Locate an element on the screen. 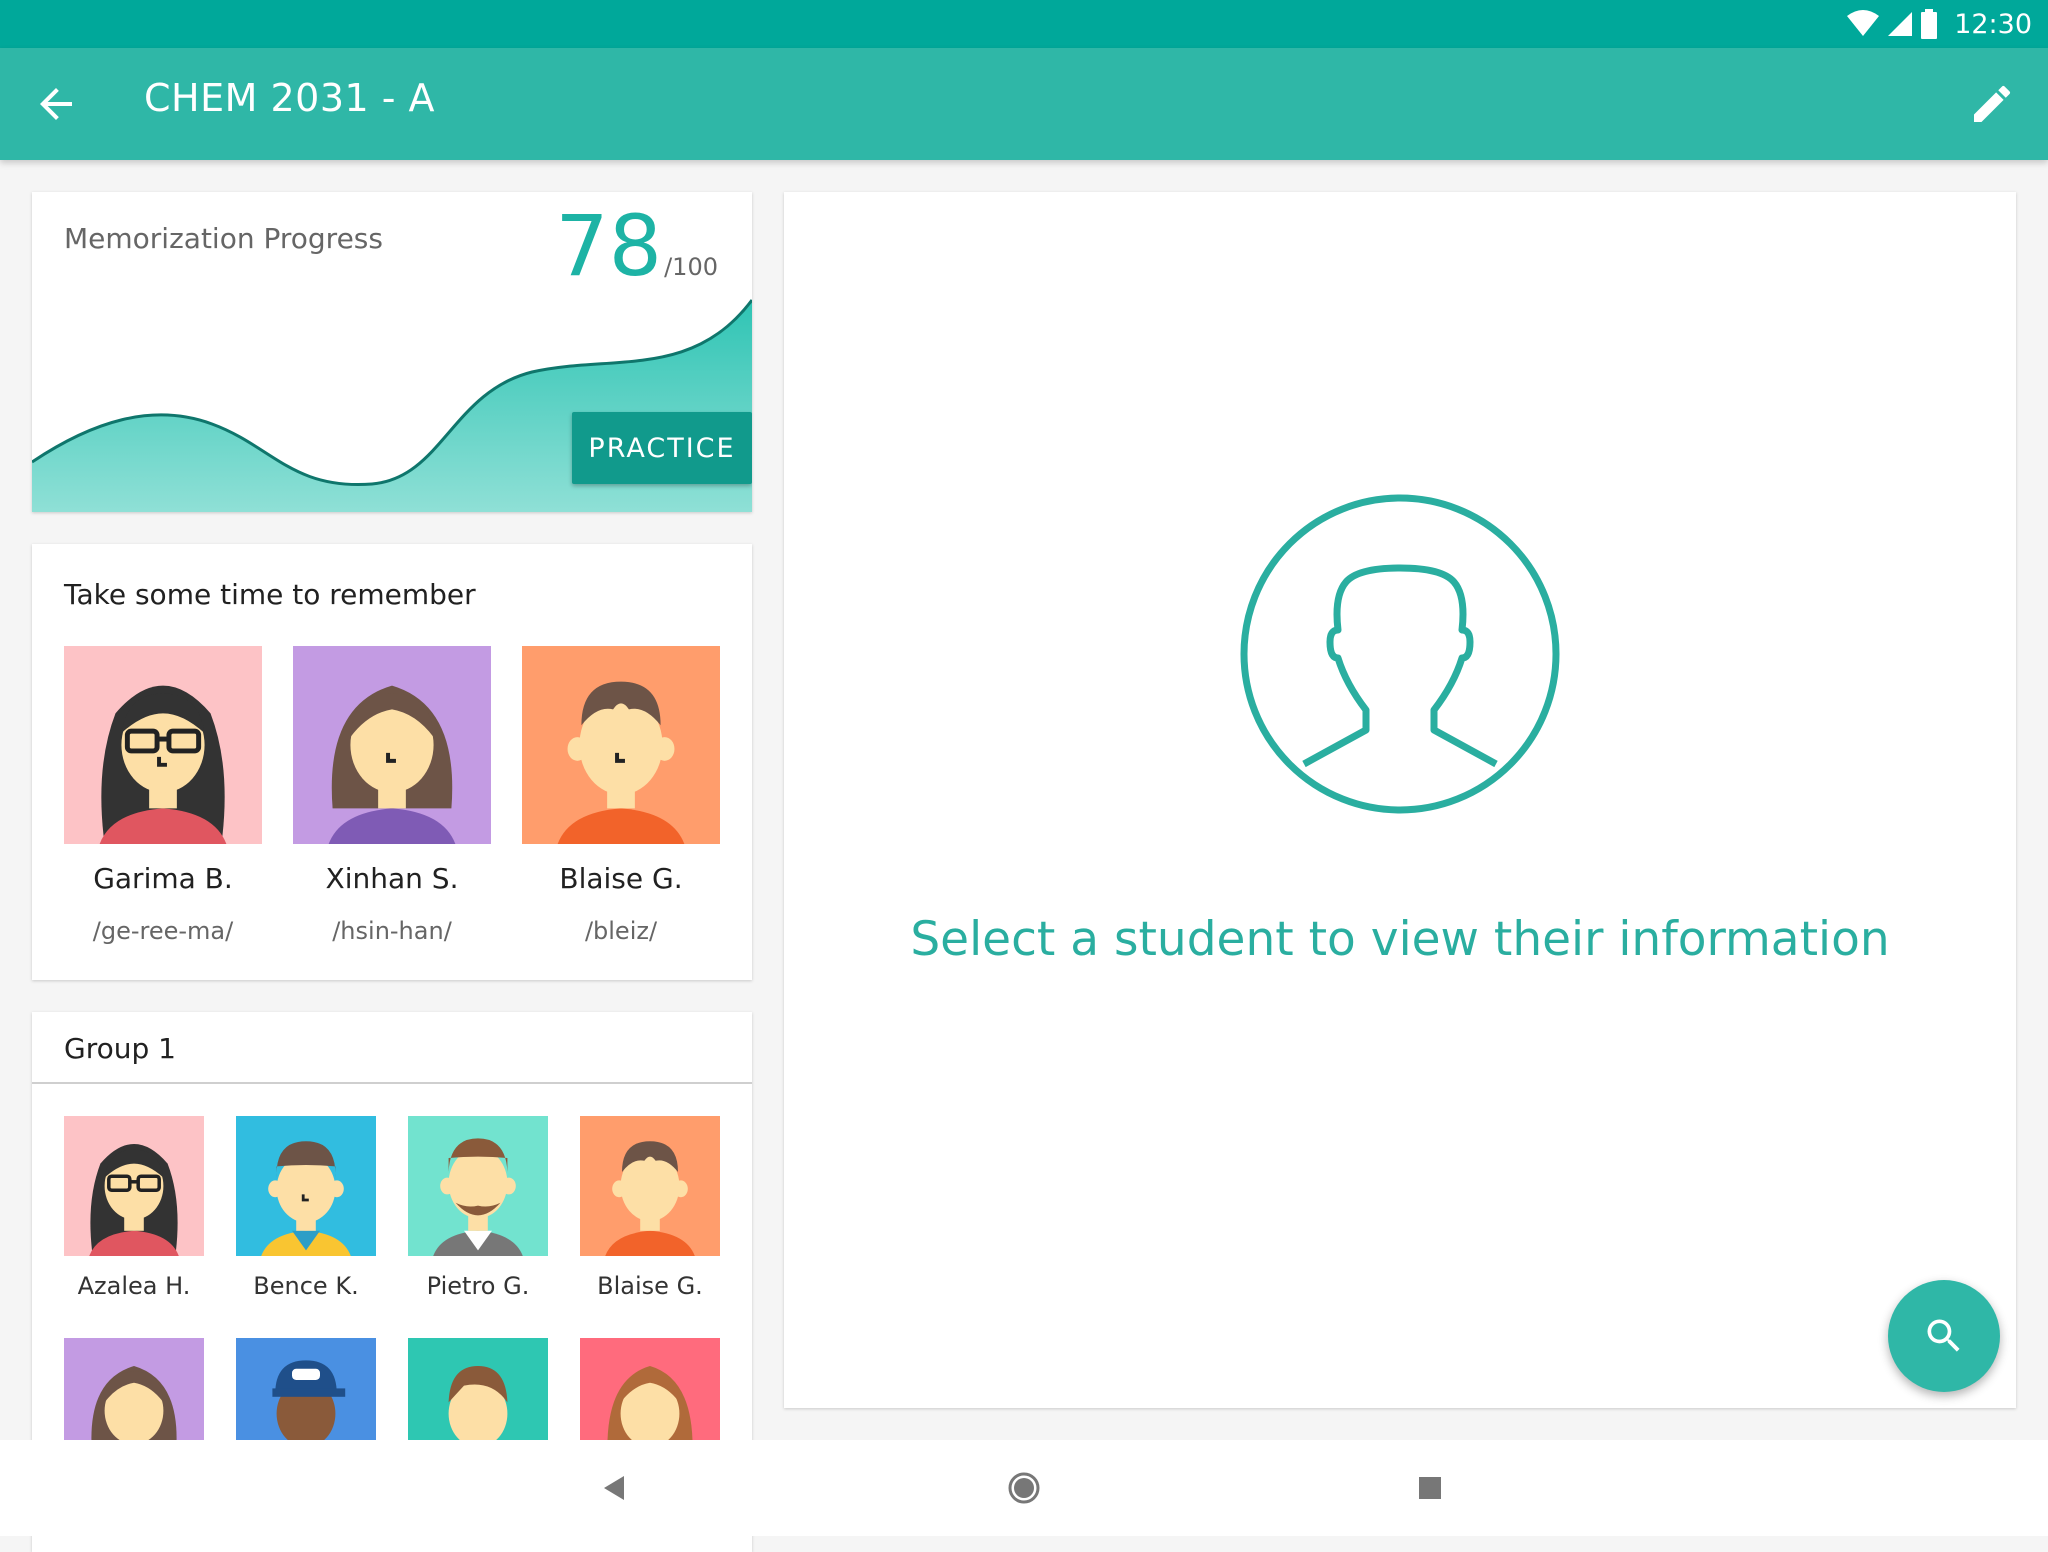 The width and height of the screenshot is (2048, 1552). nav-recents-icon is located at coordinates (1430, 1488).